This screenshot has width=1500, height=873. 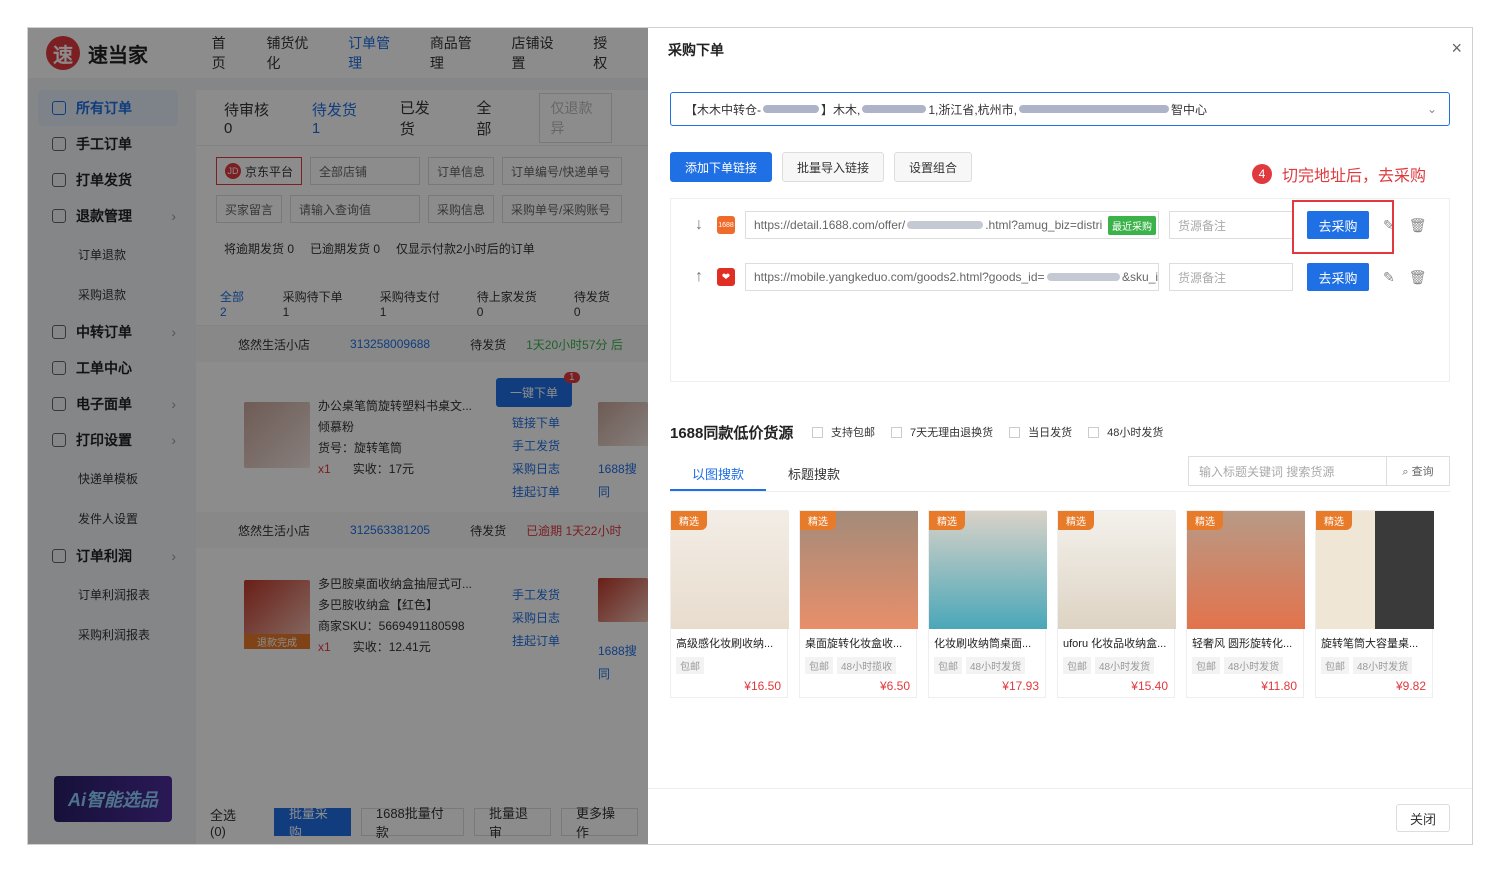 I want to click on source-search: 输入标题关键词 搜索货源 ⌕ 查询, so click(x=1319, y=471).